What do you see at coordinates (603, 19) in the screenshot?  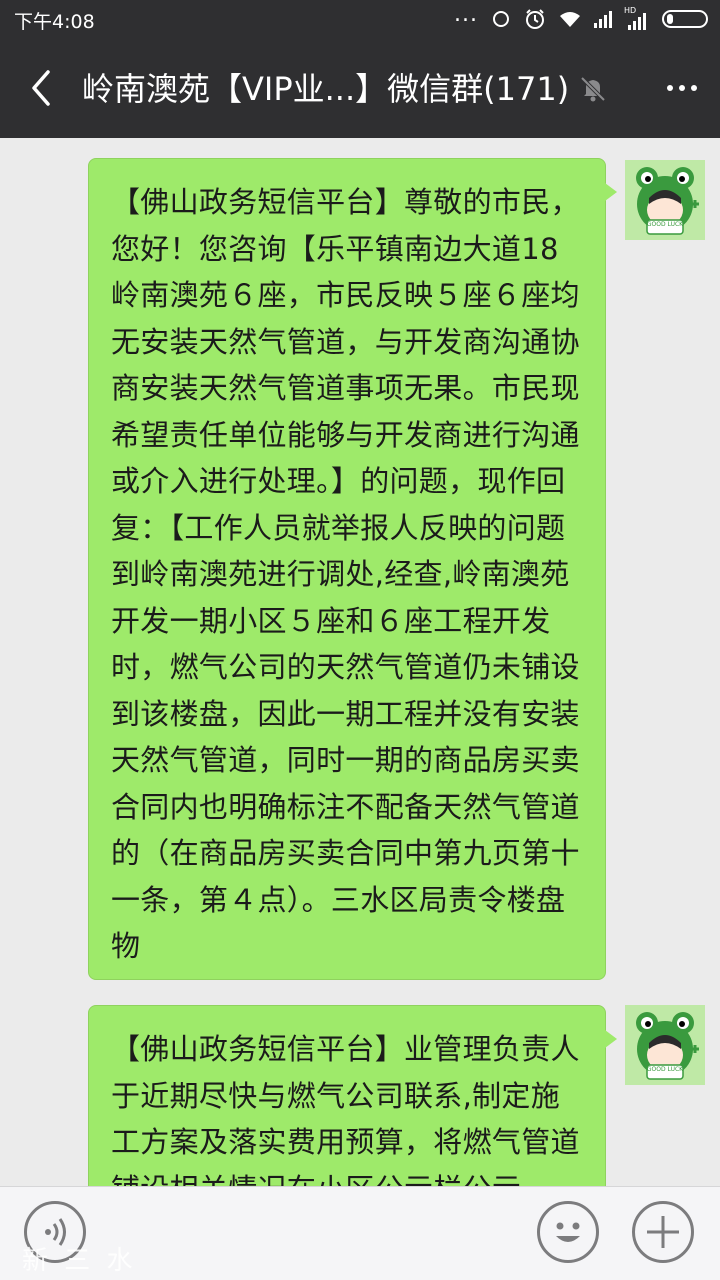 I see `signal-icon` at bounding box center [603, 19].